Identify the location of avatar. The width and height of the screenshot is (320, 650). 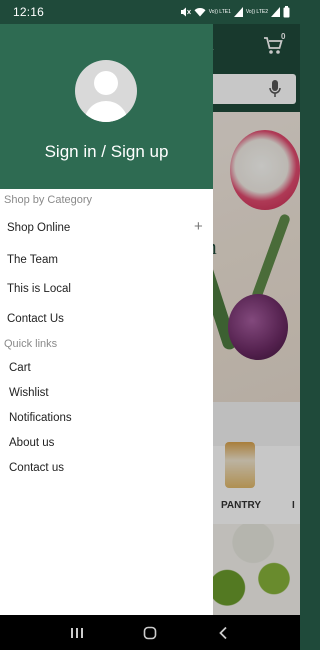
(106, 91).